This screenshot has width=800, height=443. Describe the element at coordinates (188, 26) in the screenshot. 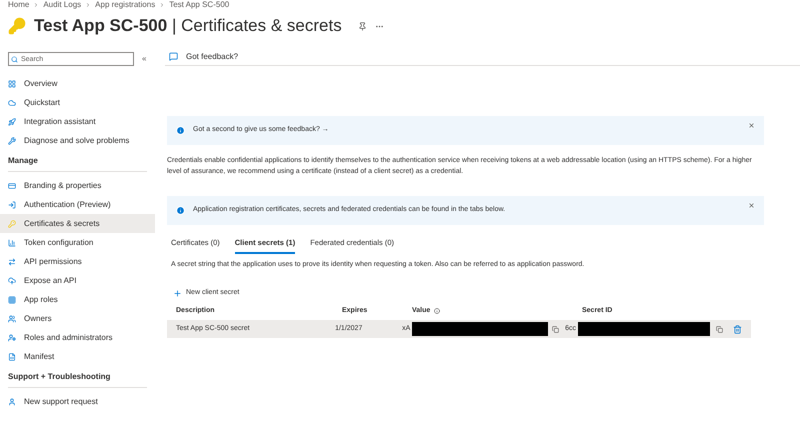

I see `page-title: Test App SC-500 | Certificates & secrets` at that location.